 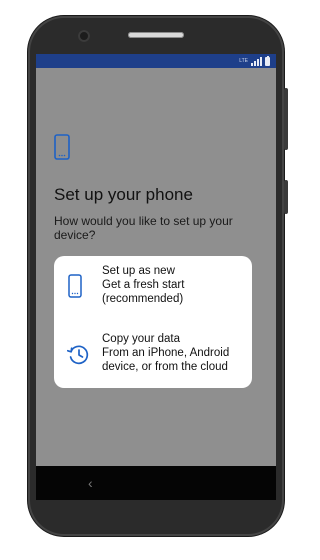 I want to click on option-subtitle: From an iPhone, Android, so click(x=166, y=353).